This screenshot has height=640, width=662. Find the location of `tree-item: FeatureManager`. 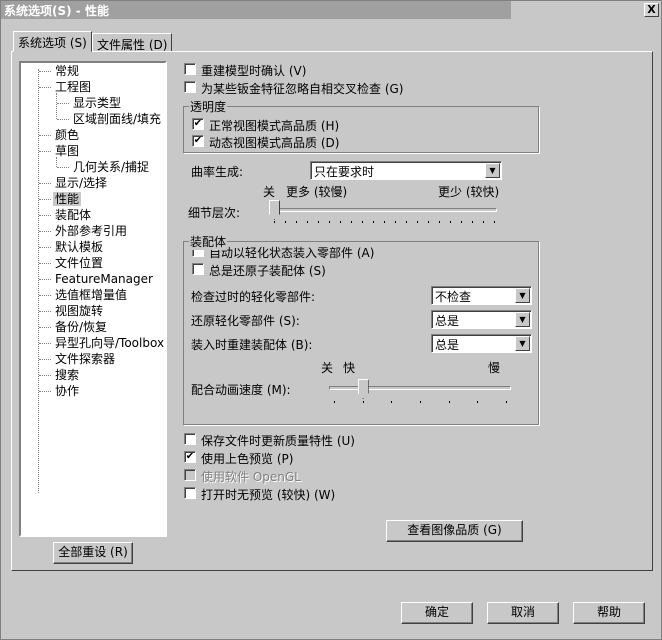

tree-item: FeatureManager is located at coordinates (97, 279).